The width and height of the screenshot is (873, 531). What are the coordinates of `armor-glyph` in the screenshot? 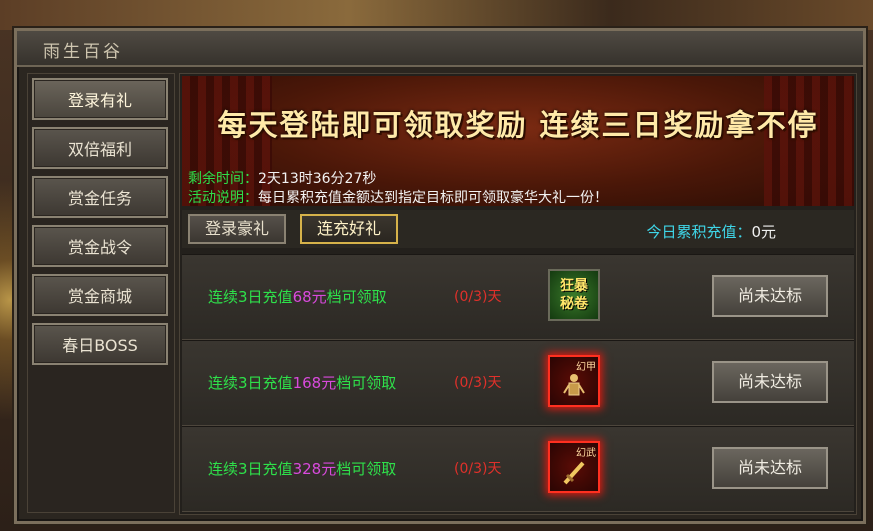 It's located at (574, 389).